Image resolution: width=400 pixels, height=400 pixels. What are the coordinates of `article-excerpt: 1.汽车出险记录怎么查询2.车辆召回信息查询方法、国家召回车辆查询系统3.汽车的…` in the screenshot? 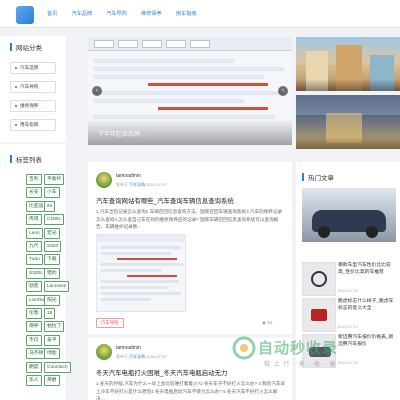 It's located at (189, 219).